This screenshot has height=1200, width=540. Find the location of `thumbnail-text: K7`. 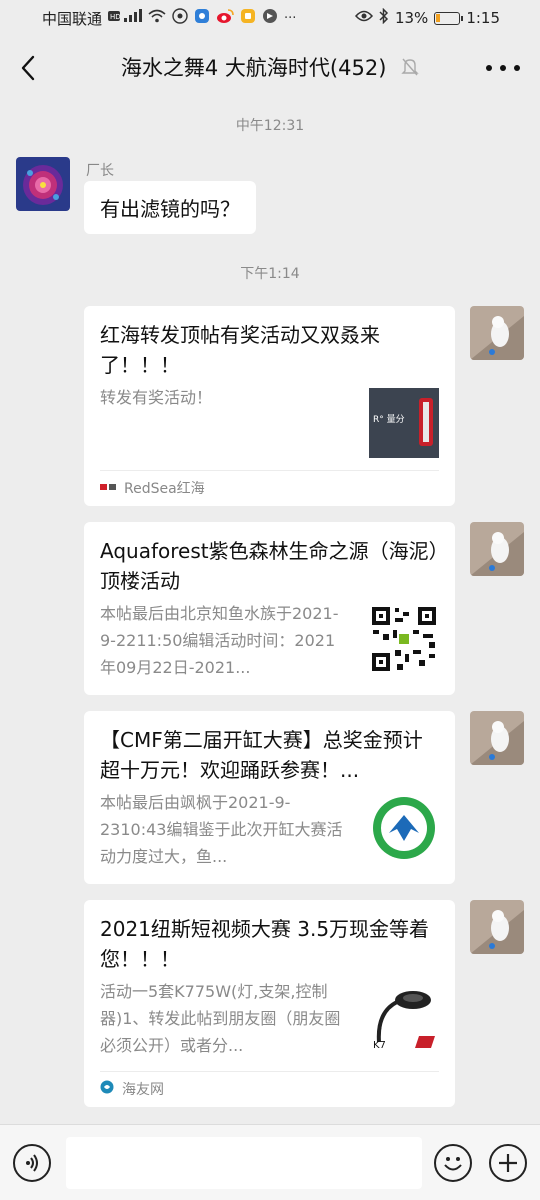

thumbnail-text: K7 is located at coordinates (379, 1045).